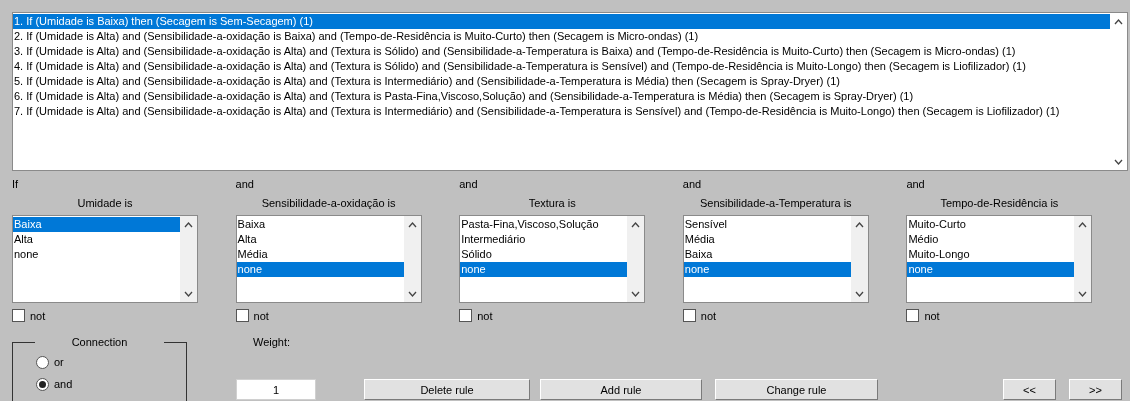  Describe the element at coordinates (276, 389) in the screenshot. I see `weight-field: 1` at that location.